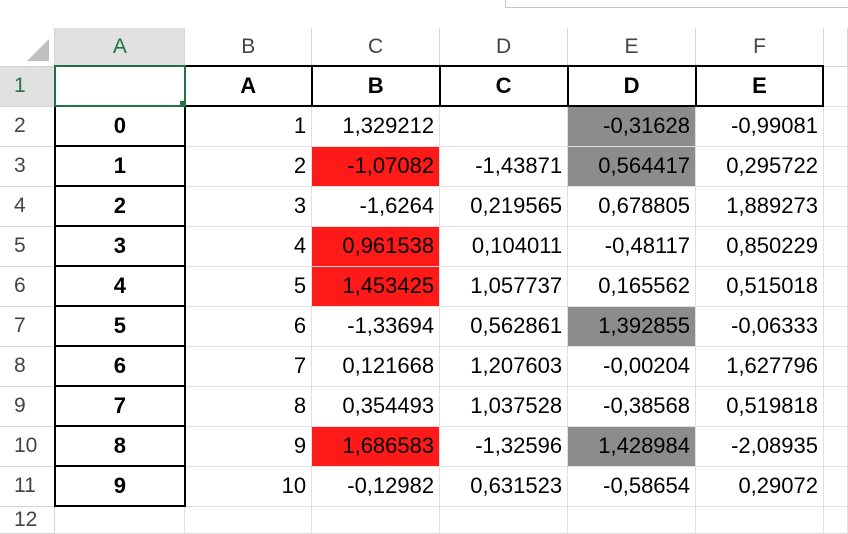 The image size is (848, 534). Describe the element at coordinates (759, 47) in the screenshot. I see `column-header-f: F` at that location.